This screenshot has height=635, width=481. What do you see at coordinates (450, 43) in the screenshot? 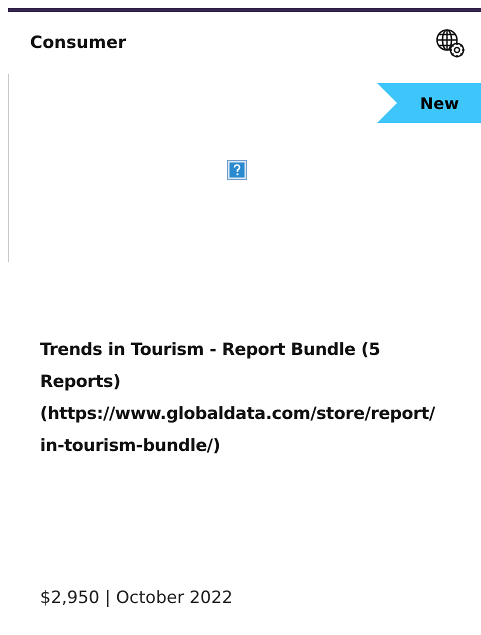
I see `language-settings-icon` at bounding box center [450, 43].